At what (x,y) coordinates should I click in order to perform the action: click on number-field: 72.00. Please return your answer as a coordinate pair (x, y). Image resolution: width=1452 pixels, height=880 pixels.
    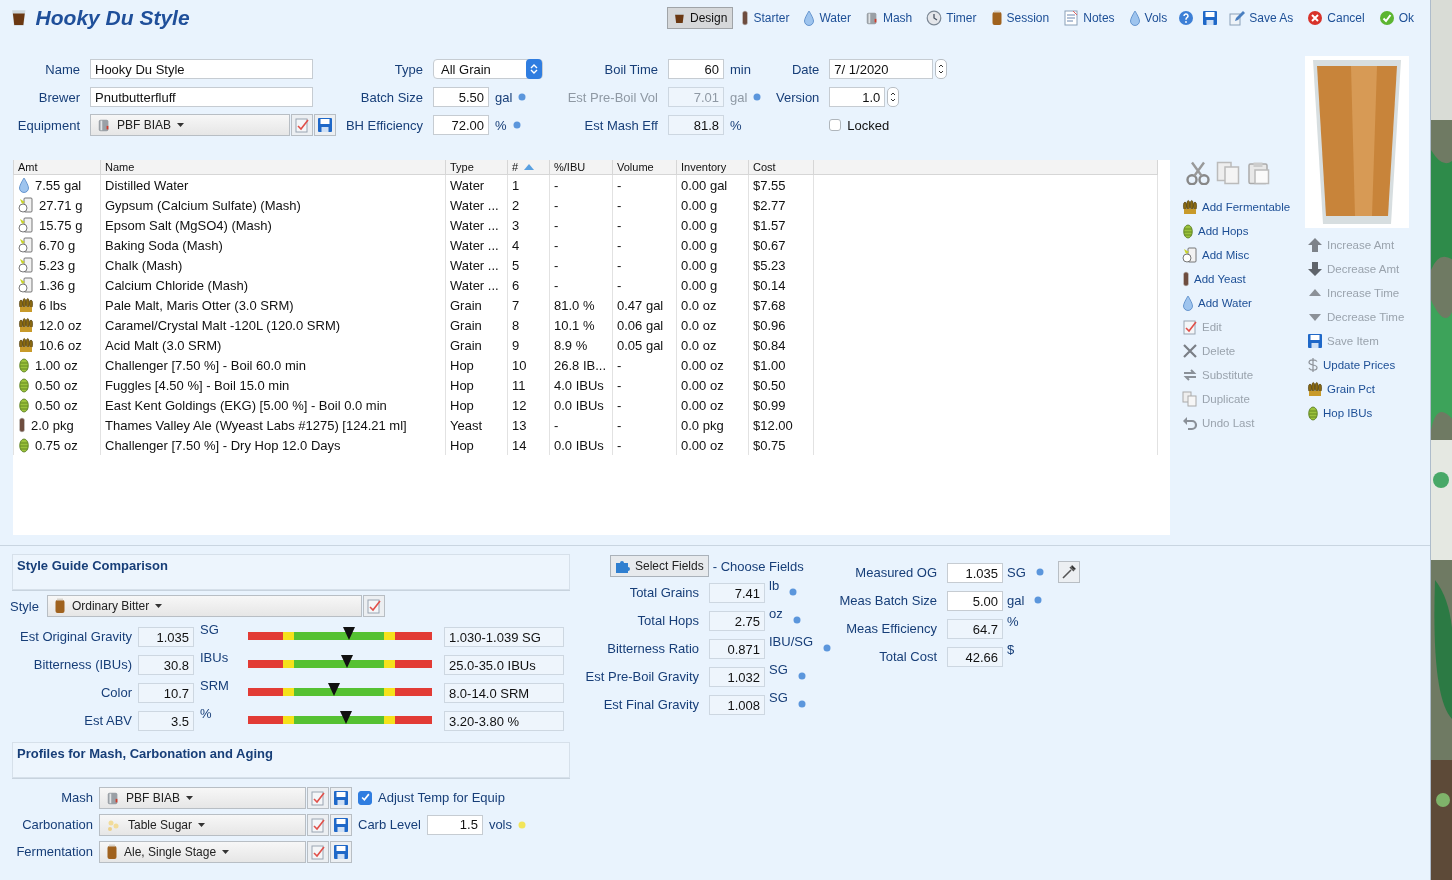
    Looking at the image, I should click on (461, 125).